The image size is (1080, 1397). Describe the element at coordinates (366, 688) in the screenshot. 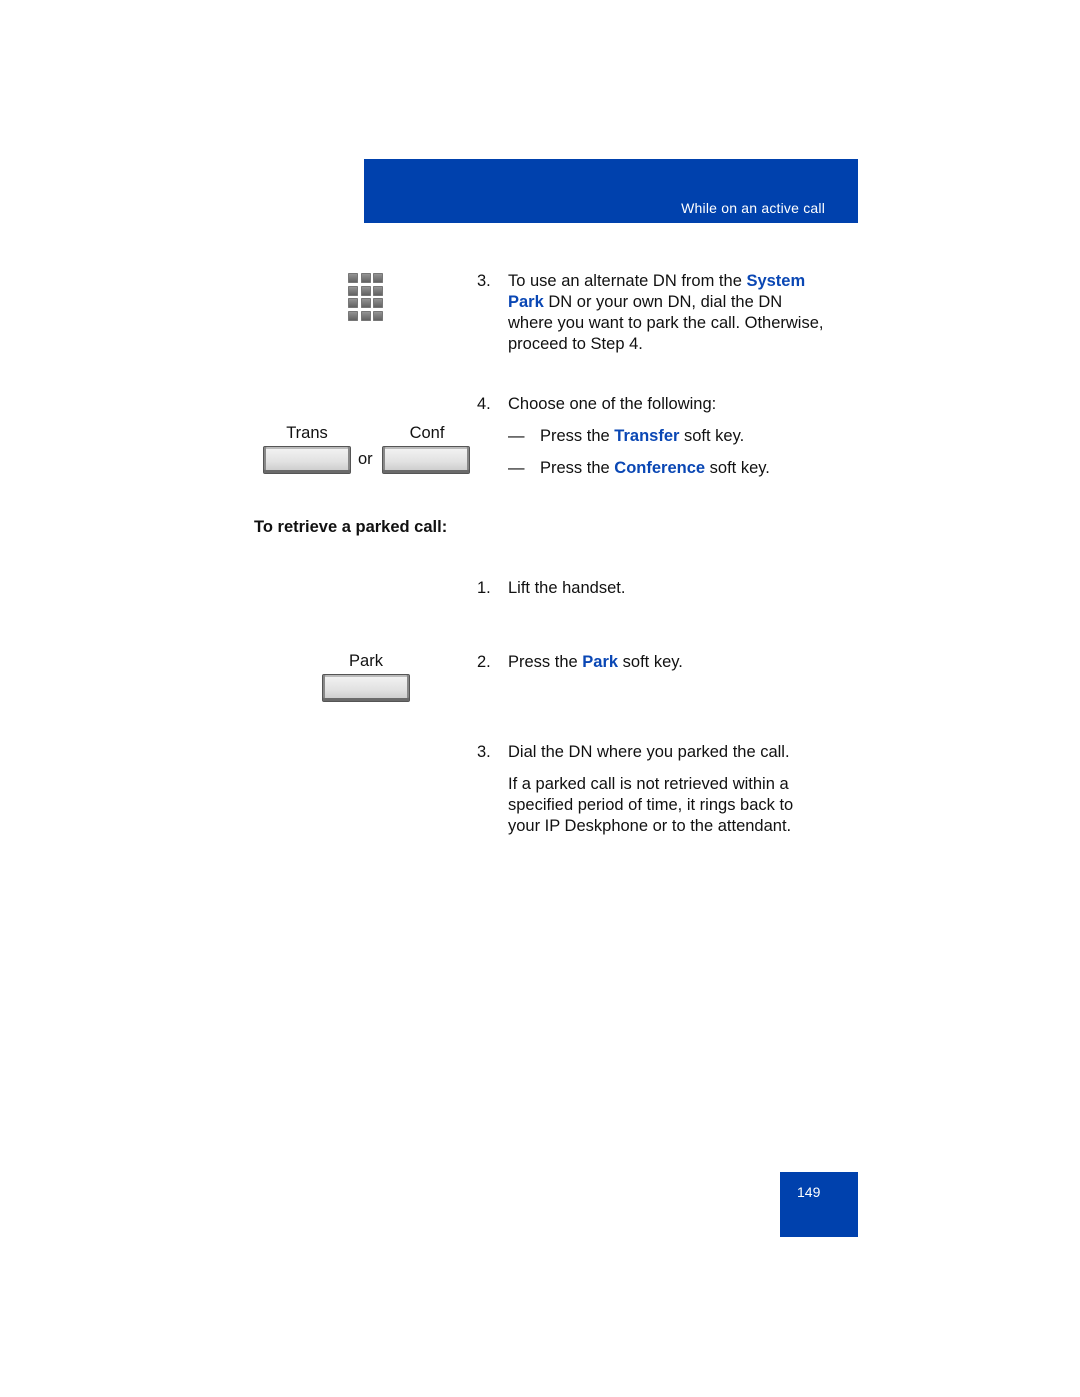

I see `park-softkey` at that location.